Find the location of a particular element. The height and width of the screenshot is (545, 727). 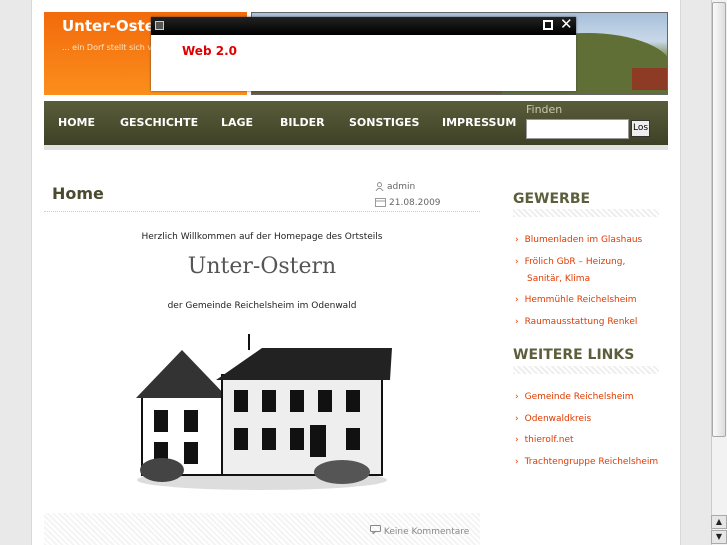

nav-item-home: HOME is located at coordinates (76, 122).